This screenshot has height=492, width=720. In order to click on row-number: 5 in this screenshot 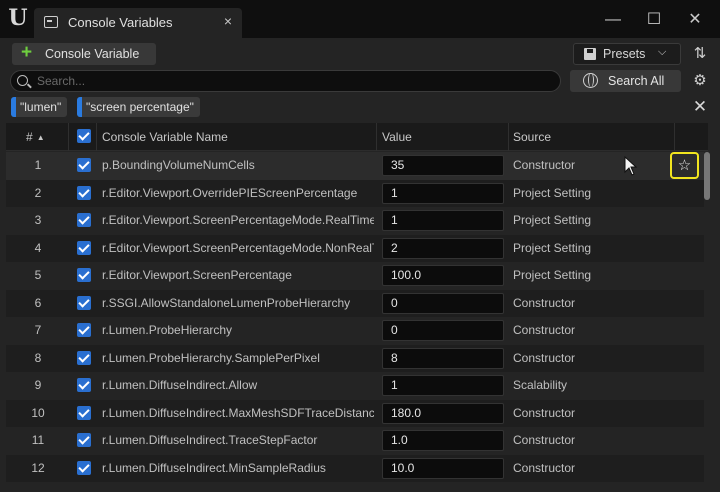, I will do `click(38, 275)`.